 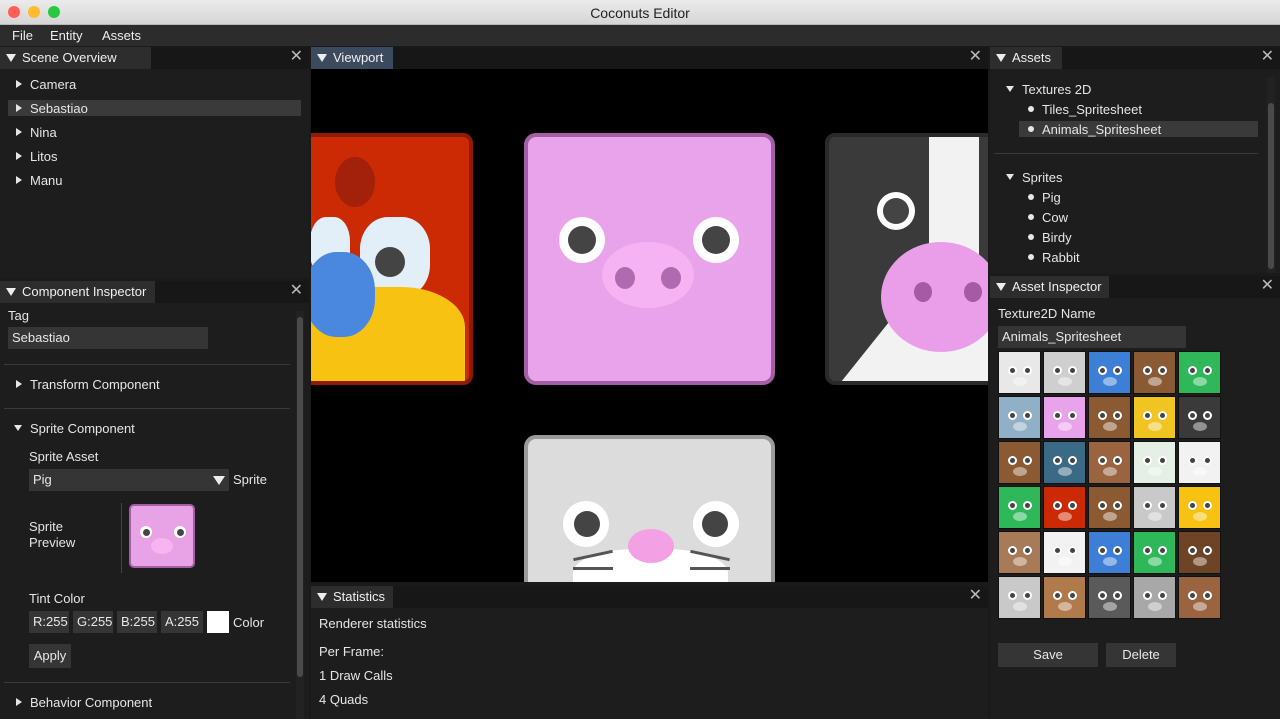 What do you see at coordinates (18, 315) in the screenshot?
I see `tag-label: Tag` at bounding box center [18, 315].